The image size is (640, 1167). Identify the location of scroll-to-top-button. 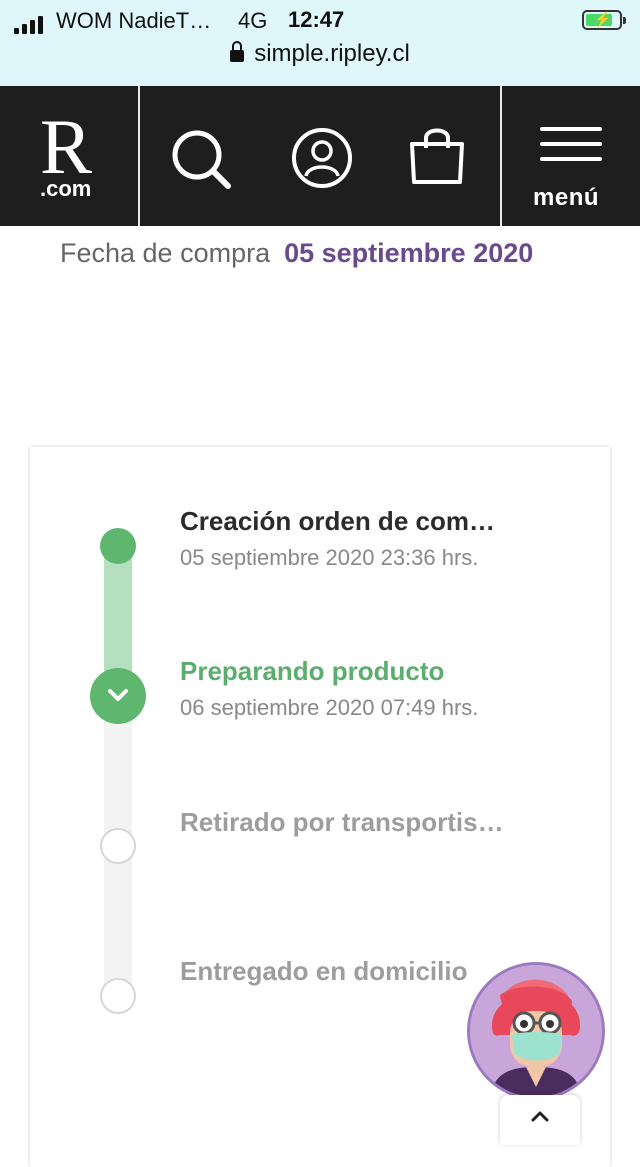
(540, 1120).